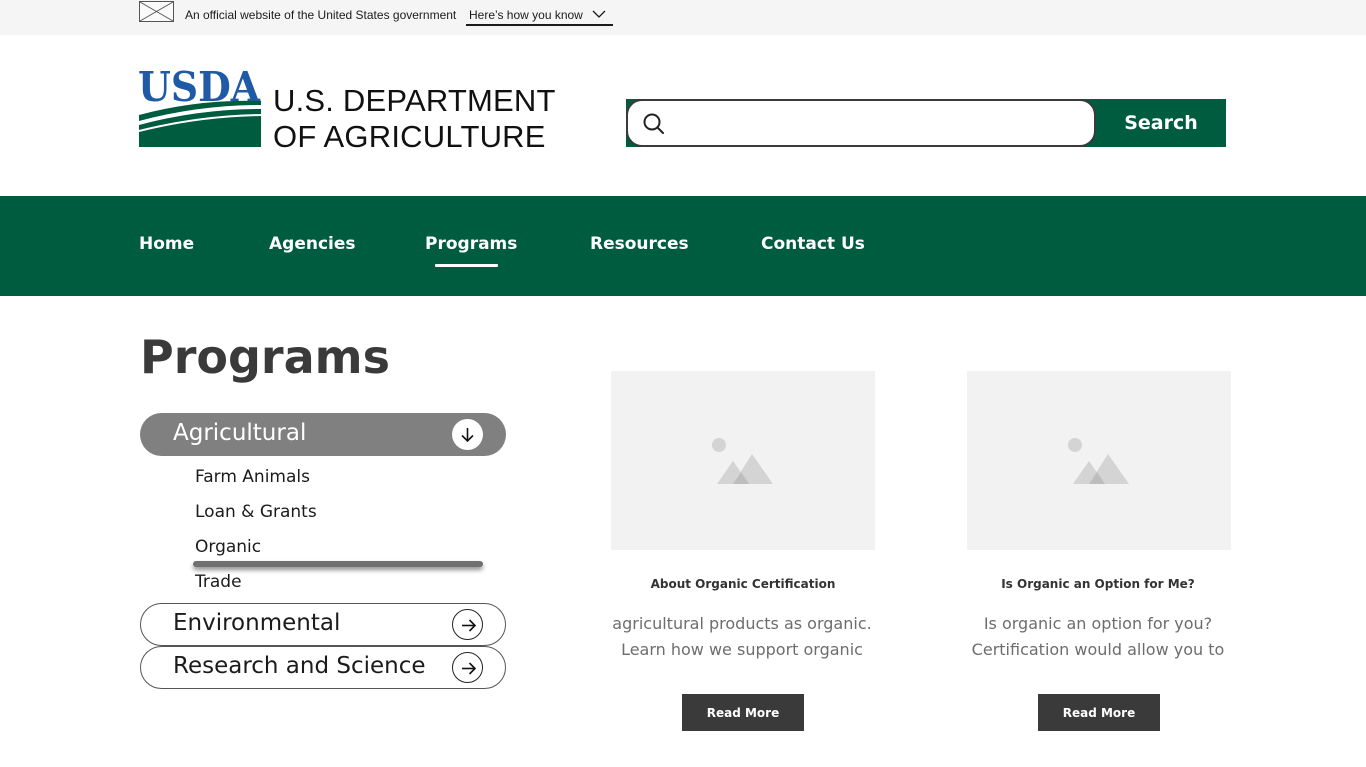 The image size is (1366, 767). What do you see at coordinates (471, 244) in the screenshot?
I see `nav-item-programs: Programs` at bounding box center [471, 244].